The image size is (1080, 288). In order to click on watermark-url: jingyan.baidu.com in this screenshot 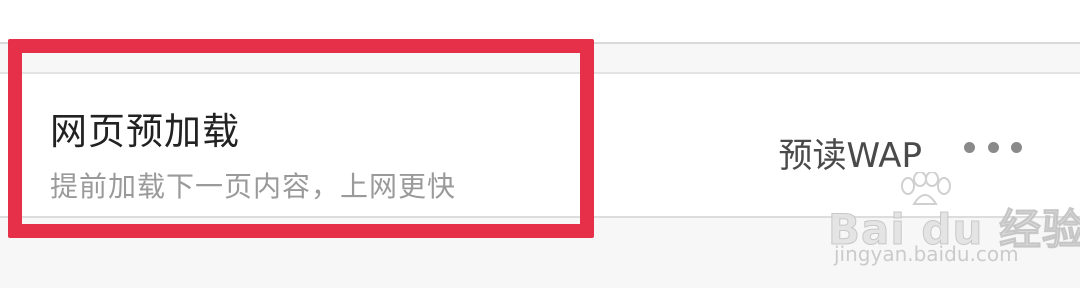, I will do `click(926, 254)`.